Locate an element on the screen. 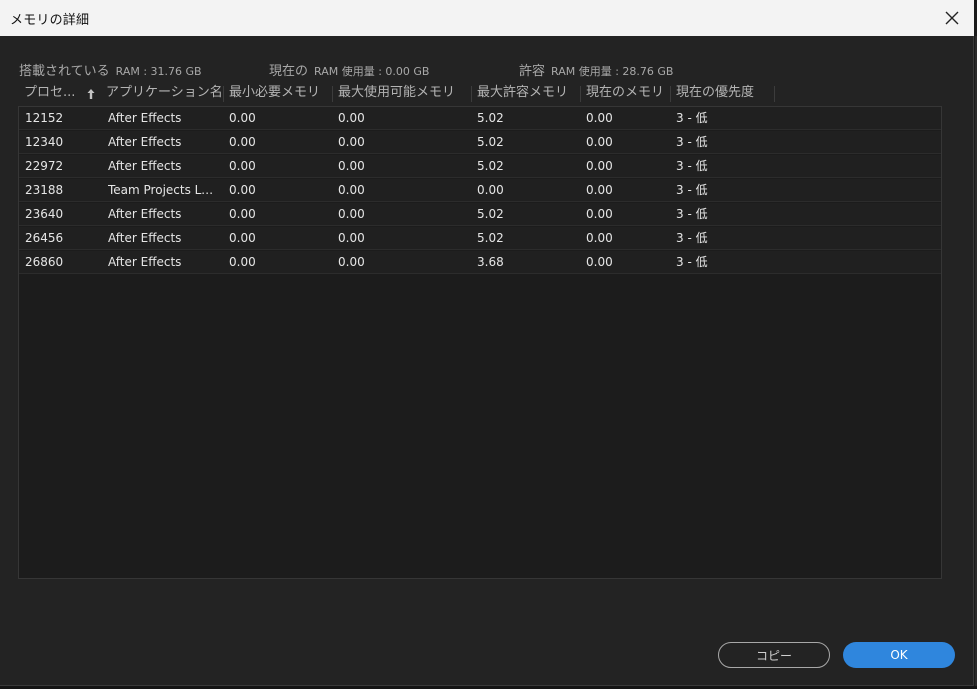 The image size is (977, 689). column-header-current-memory: 現在のメモリ is located at coordinates (625, 94).